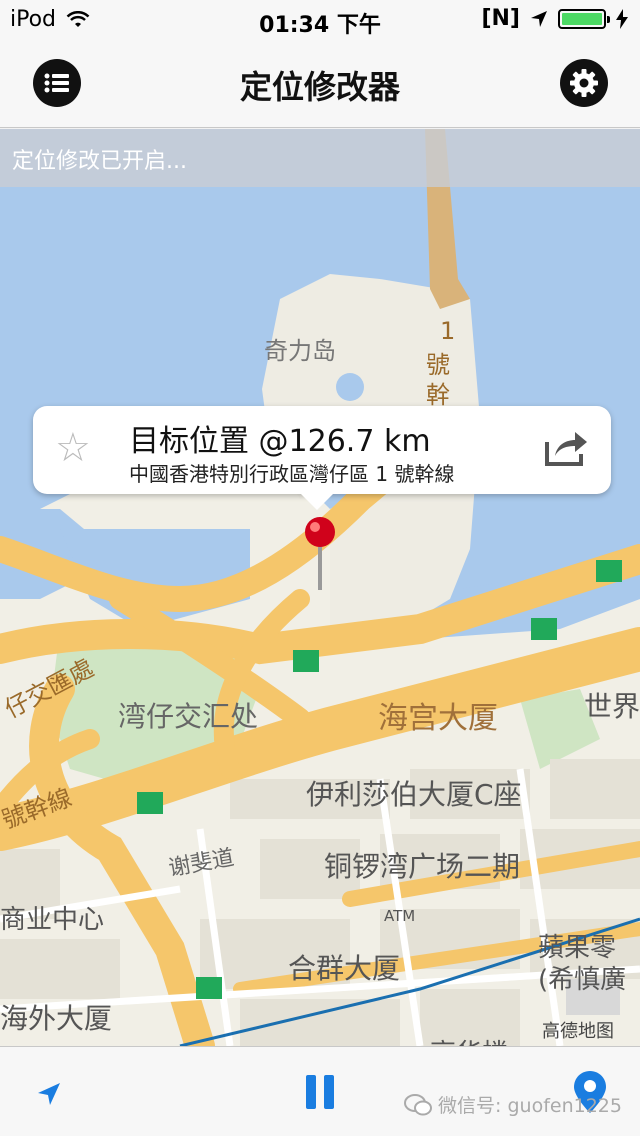  Describe the element at coordinates (292, 474) in the screenshot. I see `callout-subtitle: 中國香港特別行政區灣仔區 1 號幹線` at that location.